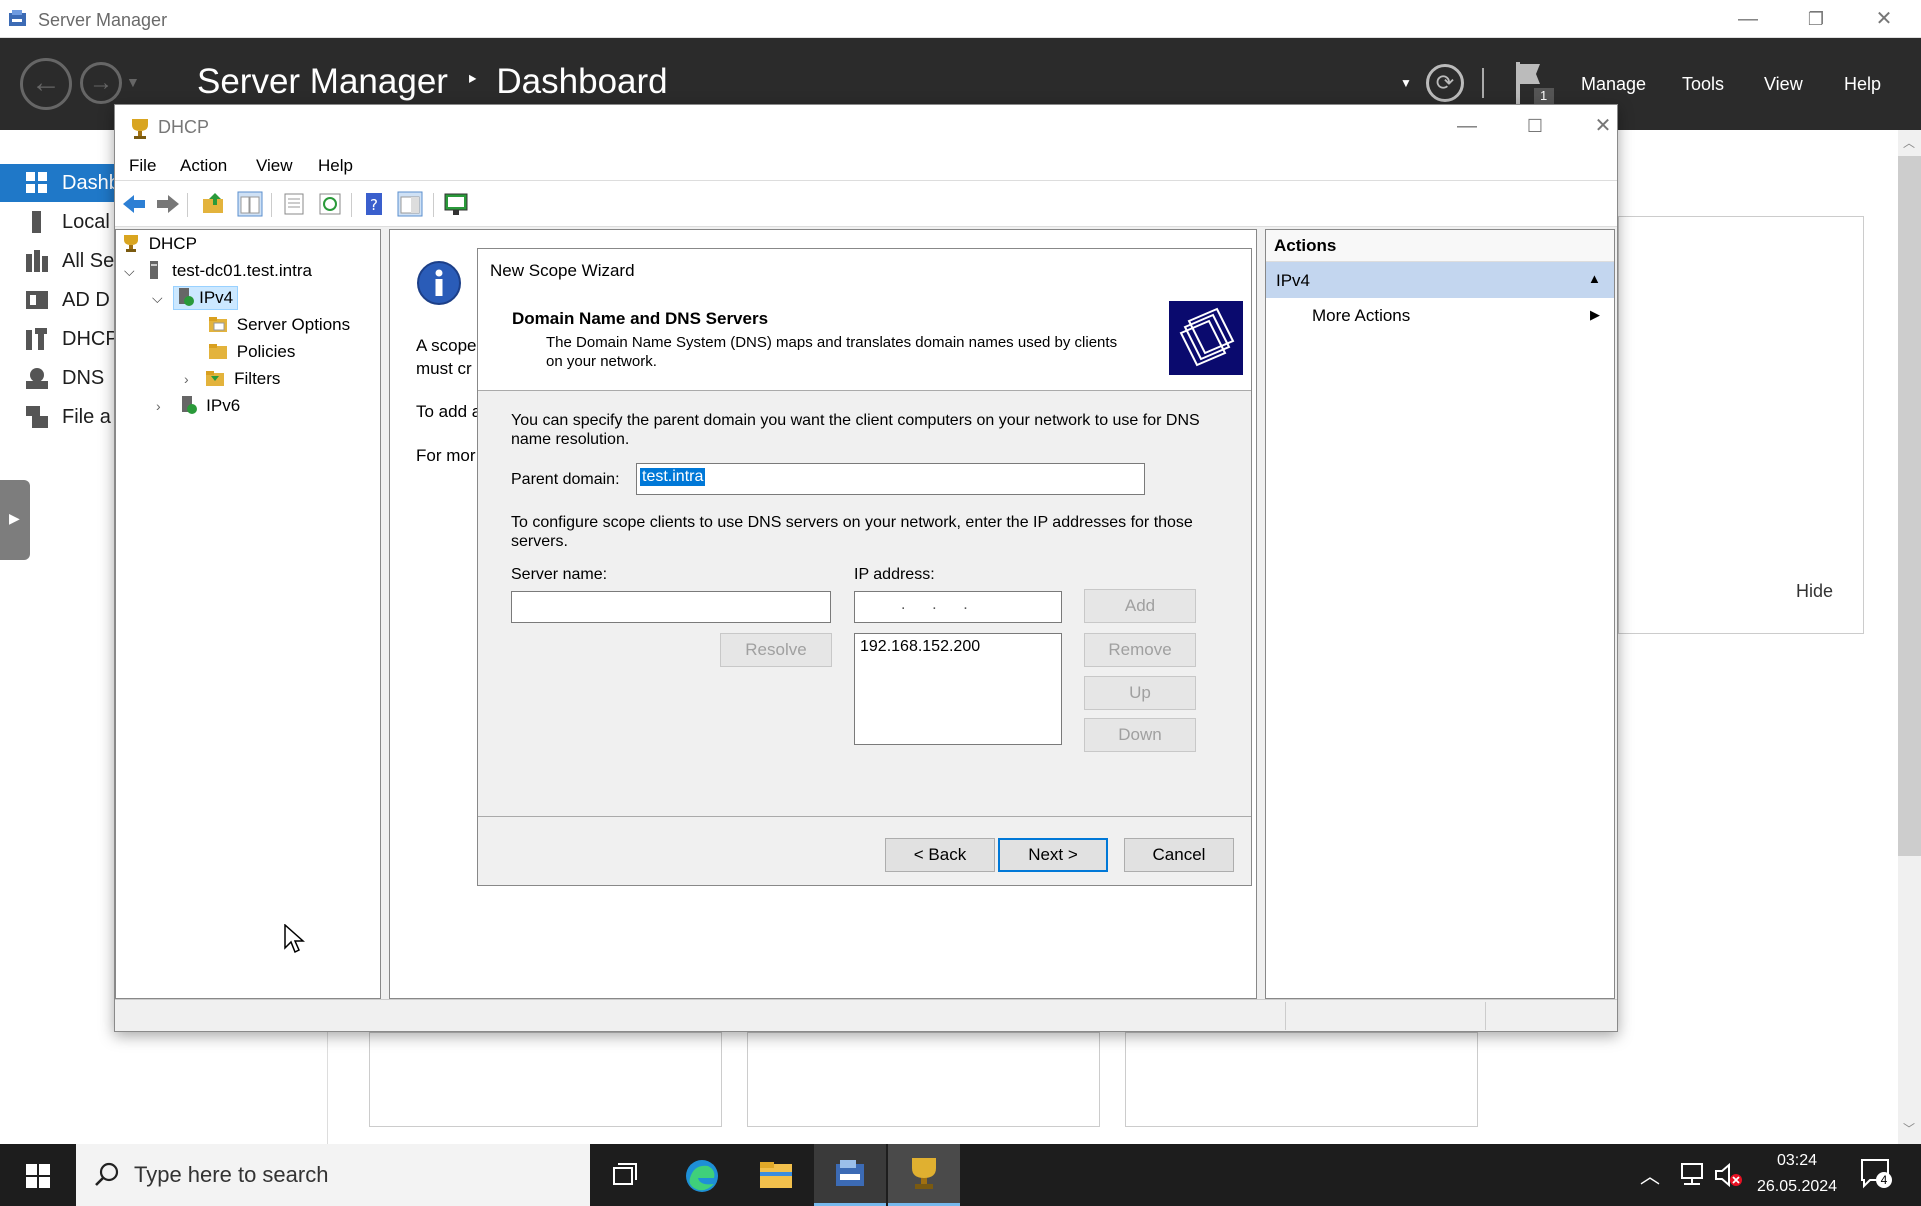  I want to click on view-menu: View, so click(1783, 84).